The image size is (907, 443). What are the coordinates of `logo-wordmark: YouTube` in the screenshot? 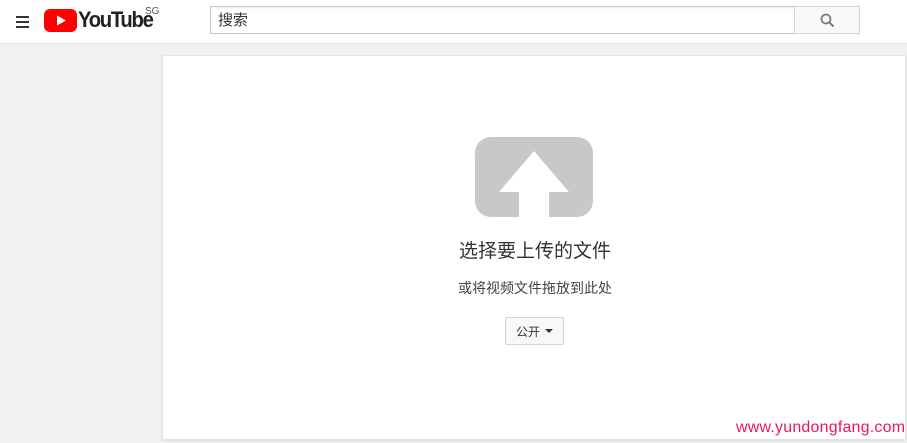 It's located at (116, 19).